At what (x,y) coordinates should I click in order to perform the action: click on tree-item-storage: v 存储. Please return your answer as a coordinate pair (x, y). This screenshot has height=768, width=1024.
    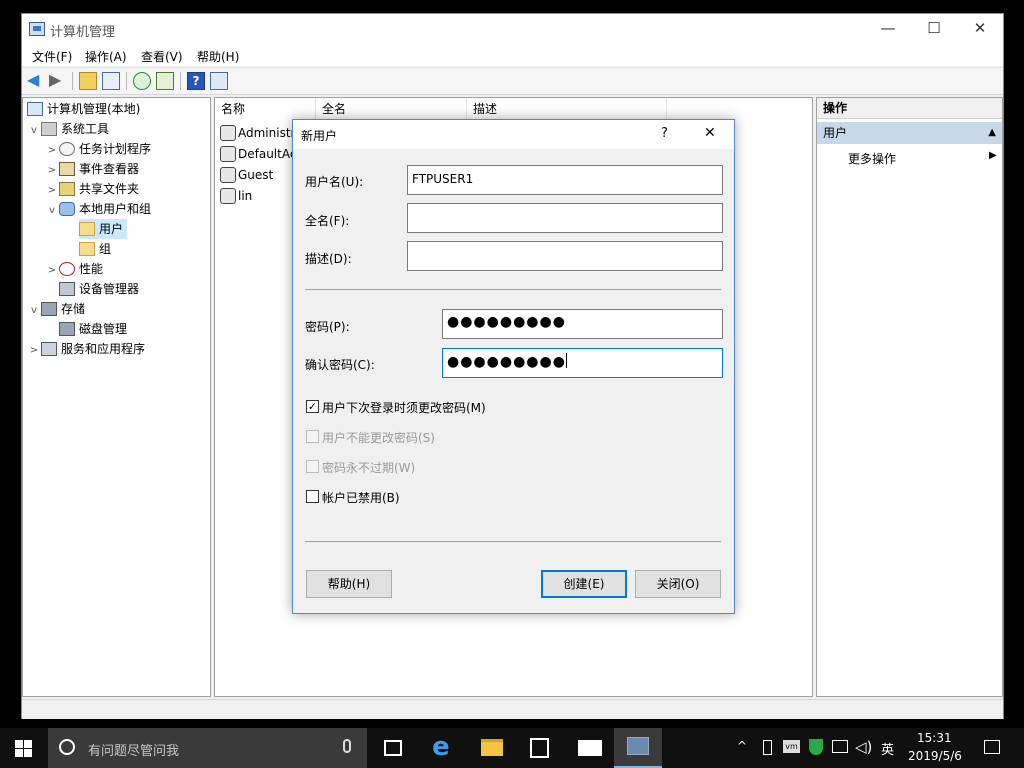
    Looking at the image, I should click on (56, 309).